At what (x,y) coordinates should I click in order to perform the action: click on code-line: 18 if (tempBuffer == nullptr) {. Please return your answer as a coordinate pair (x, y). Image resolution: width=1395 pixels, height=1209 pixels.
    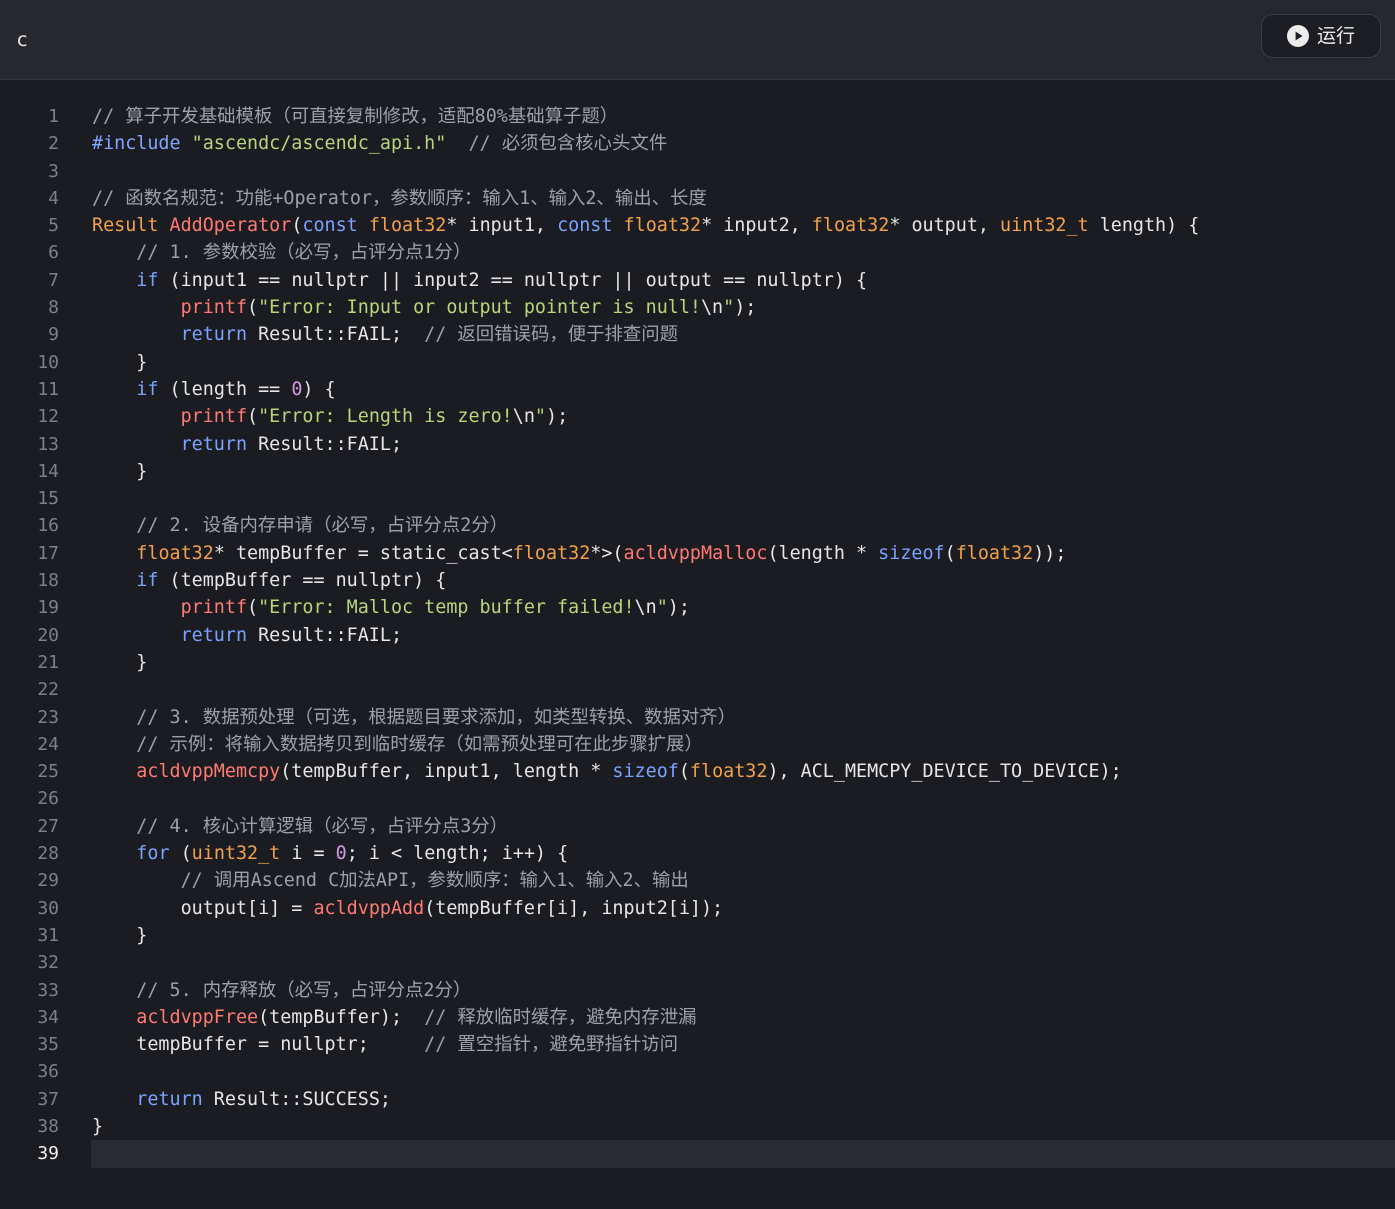
    Looking at the image, I should click on (697, 580).